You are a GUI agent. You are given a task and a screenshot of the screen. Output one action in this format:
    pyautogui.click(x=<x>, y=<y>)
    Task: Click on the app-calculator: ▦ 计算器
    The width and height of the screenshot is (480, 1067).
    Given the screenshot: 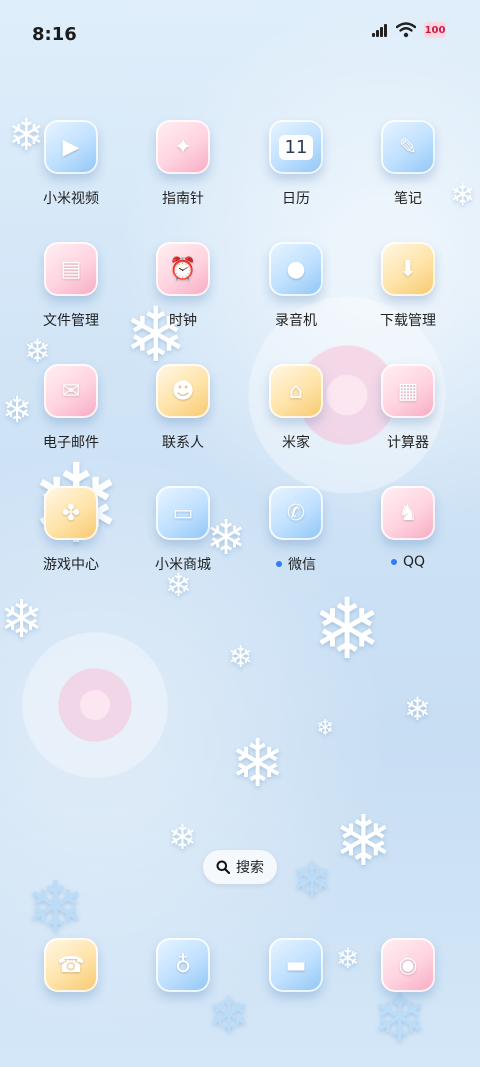 What is the action you would take?
    pyautogui.click(x=408, y=408)
    